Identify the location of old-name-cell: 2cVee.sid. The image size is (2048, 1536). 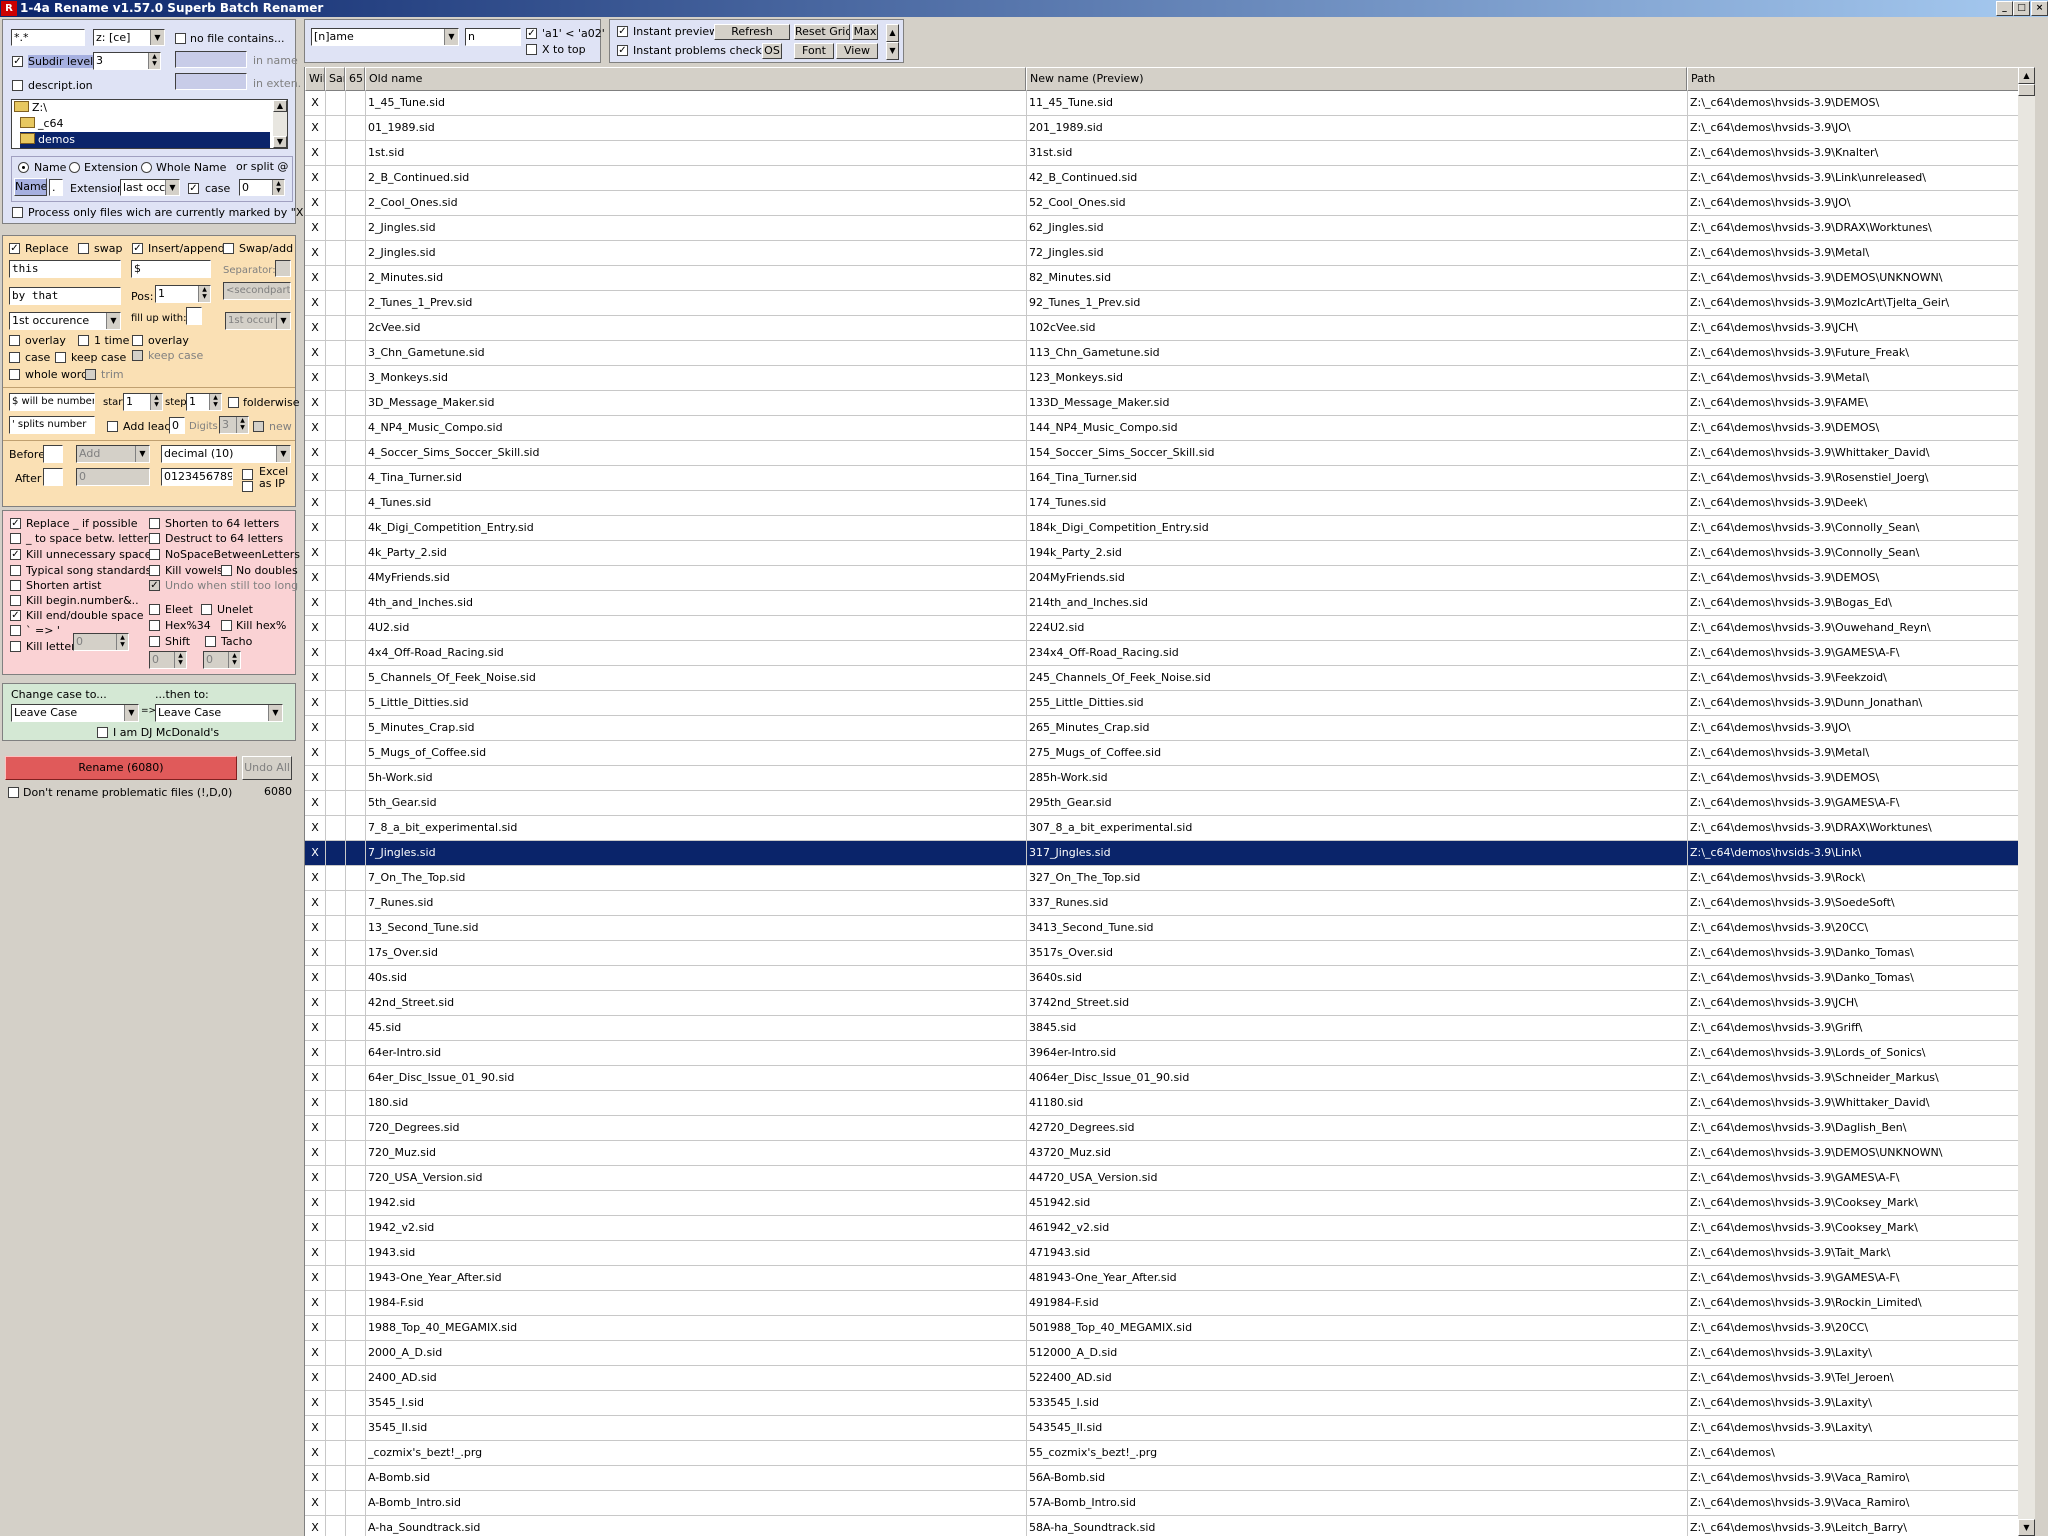
(695, 328).